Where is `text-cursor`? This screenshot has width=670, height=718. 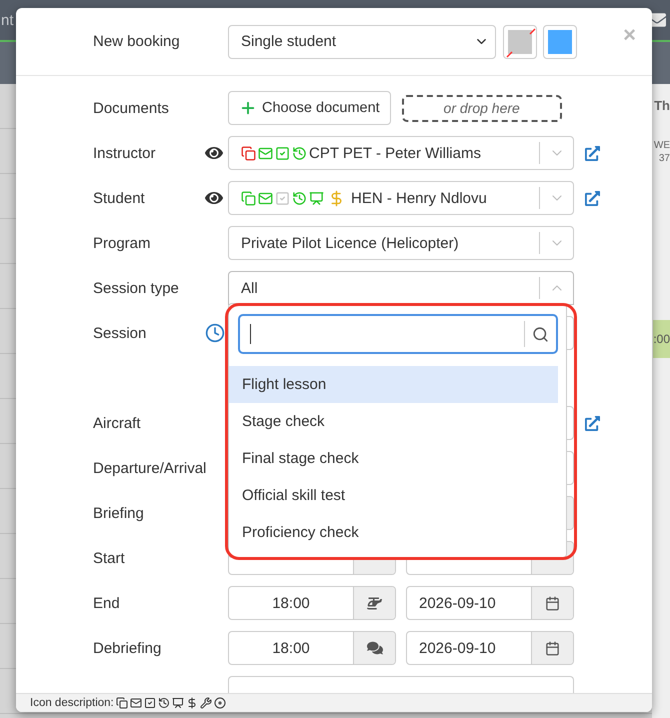
text-cursor is located at coordinates (250, 334).